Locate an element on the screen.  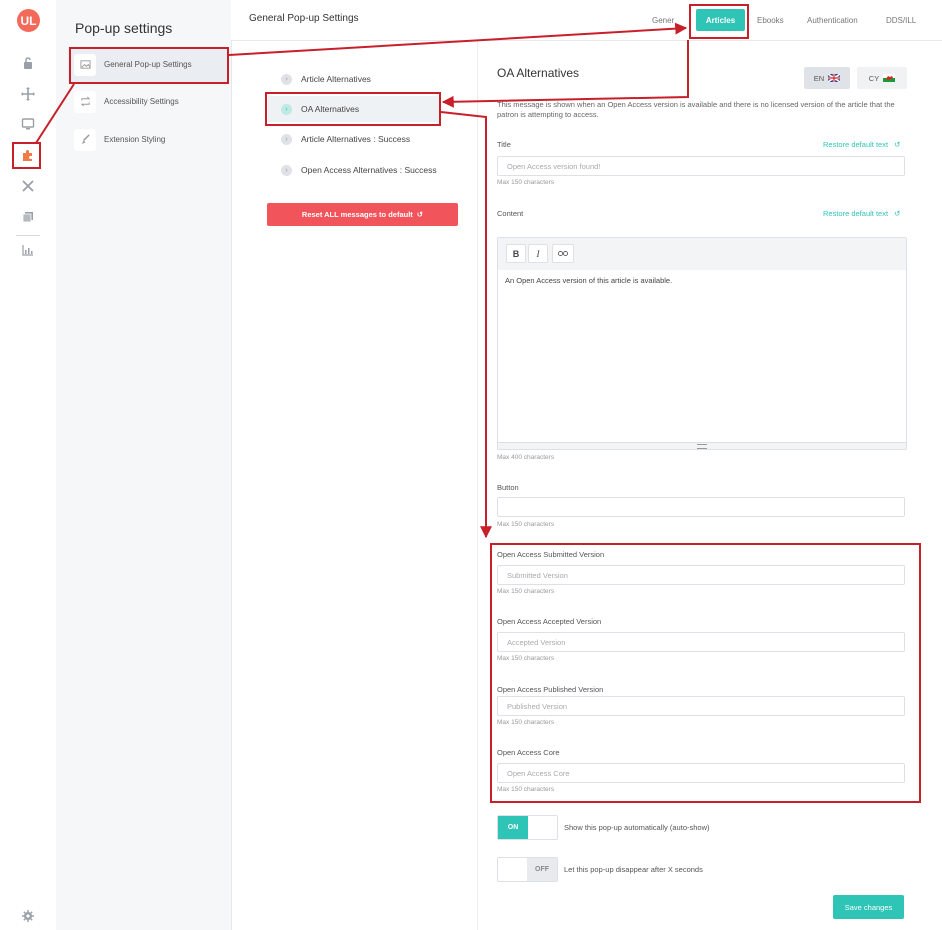
arrow-articles-to-oa is located at coordinates (565, 74).